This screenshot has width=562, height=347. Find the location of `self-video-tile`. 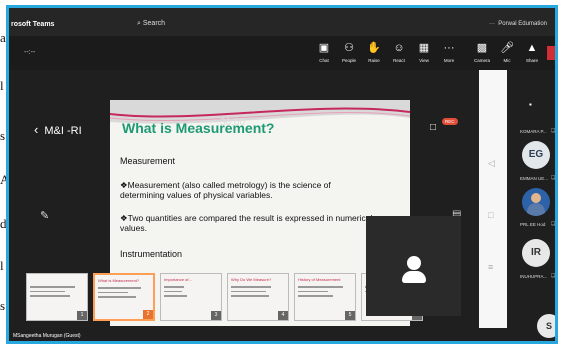

self-video-tile is located at coordinates (413, 266).